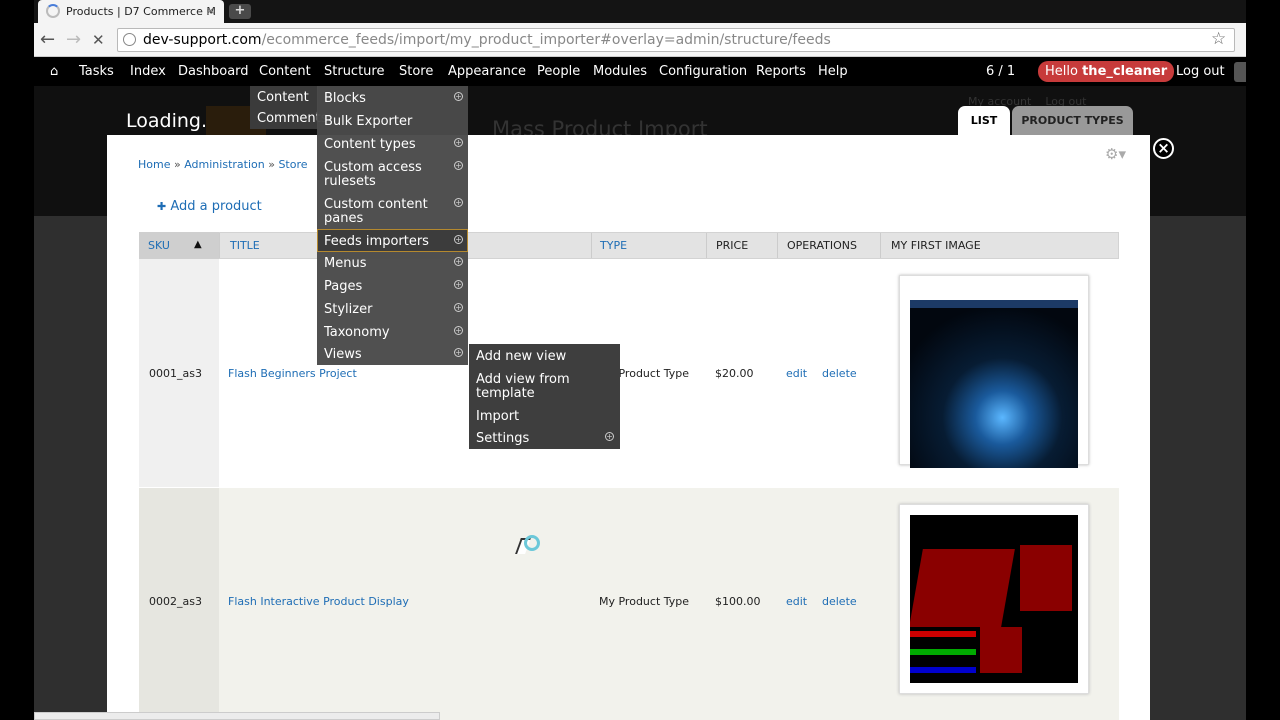  Describe the element at coordinates (343, 287) in the screenshot. I see `menu-item-pages: Pages` at that location.